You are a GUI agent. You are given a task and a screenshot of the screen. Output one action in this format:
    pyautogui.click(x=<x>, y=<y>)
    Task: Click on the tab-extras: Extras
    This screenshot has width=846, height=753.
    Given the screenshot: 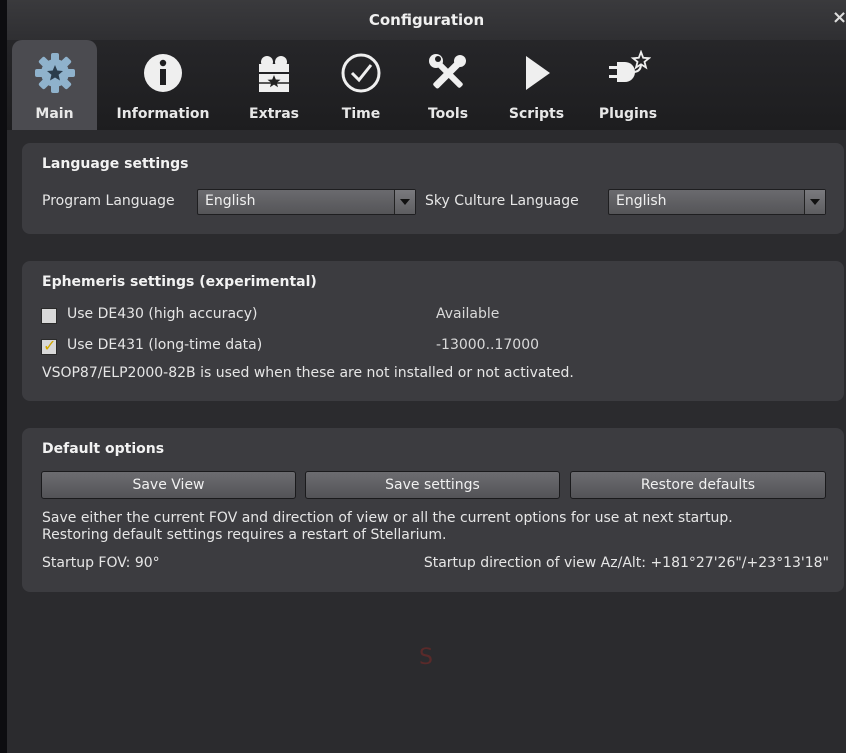 What is the action you would take?
    pyautogui.click(x=274, y=85)
    